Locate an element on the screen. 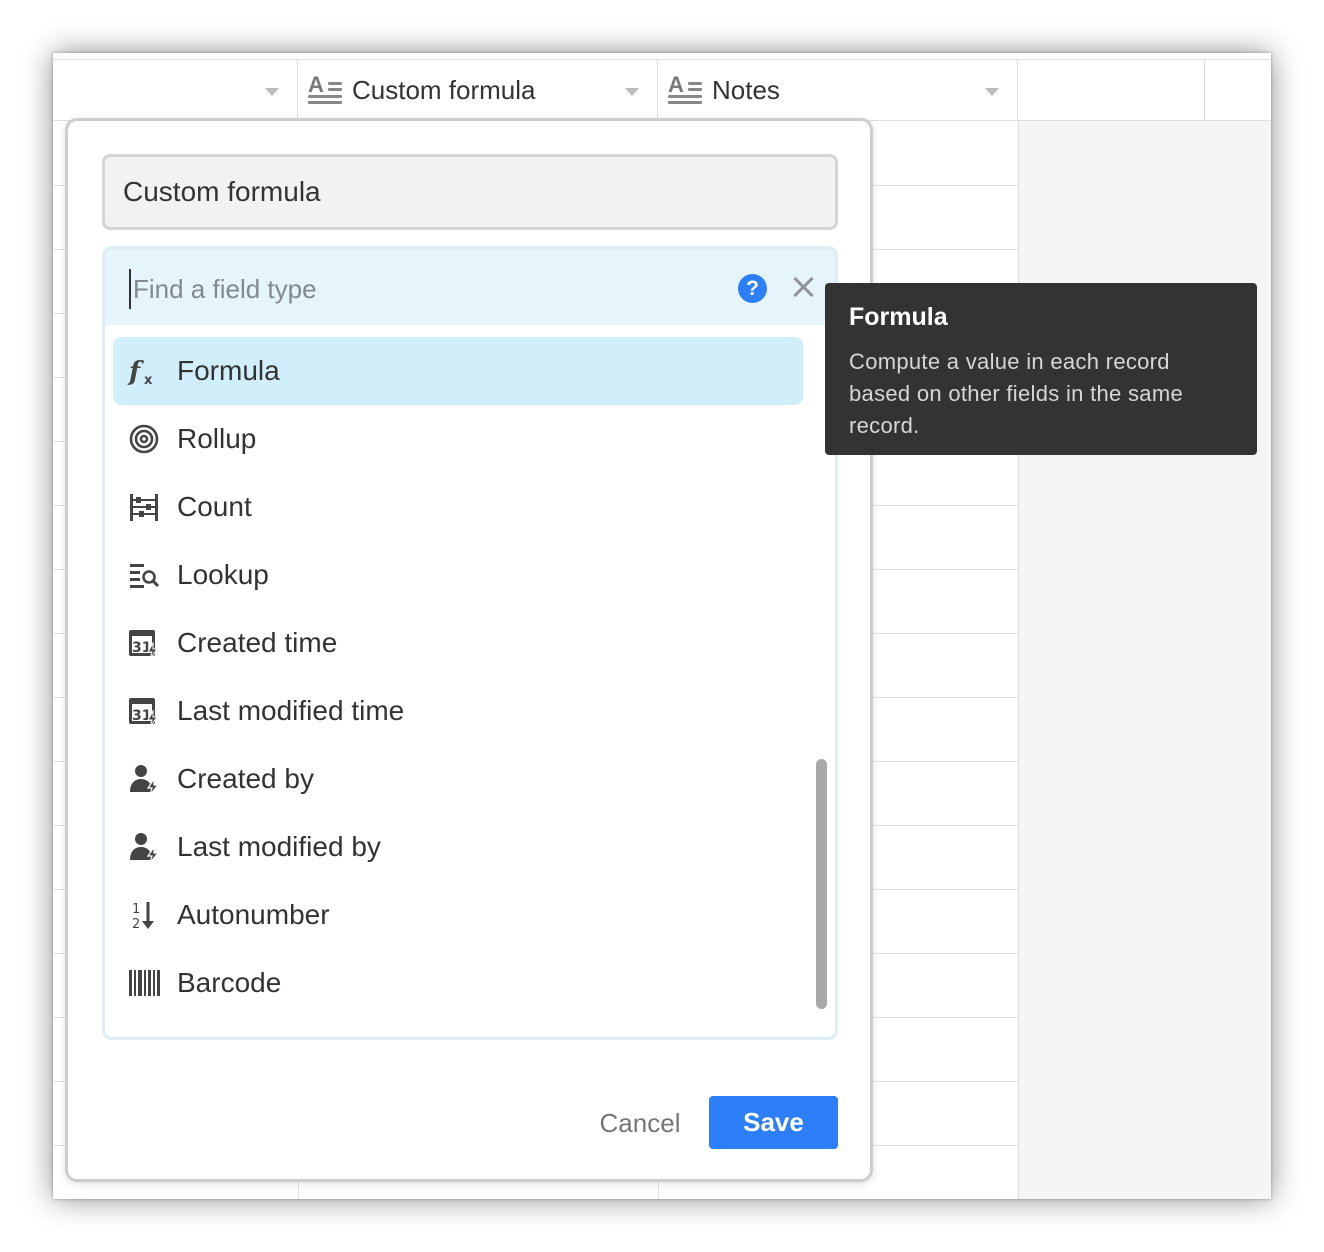 This screenshot has width=1324, height=1252. field-type-barcode: Barcode is located at coordinates (458, 983).